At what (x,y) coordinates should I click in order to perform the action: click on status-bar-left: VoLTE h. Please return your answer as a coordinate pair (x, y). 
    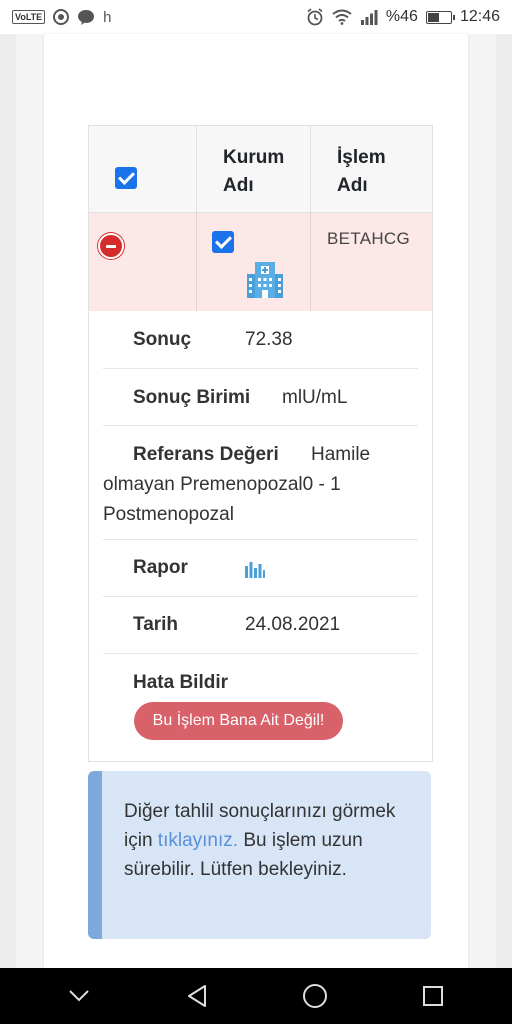
    Looking at the image, I should click on (62, 17).